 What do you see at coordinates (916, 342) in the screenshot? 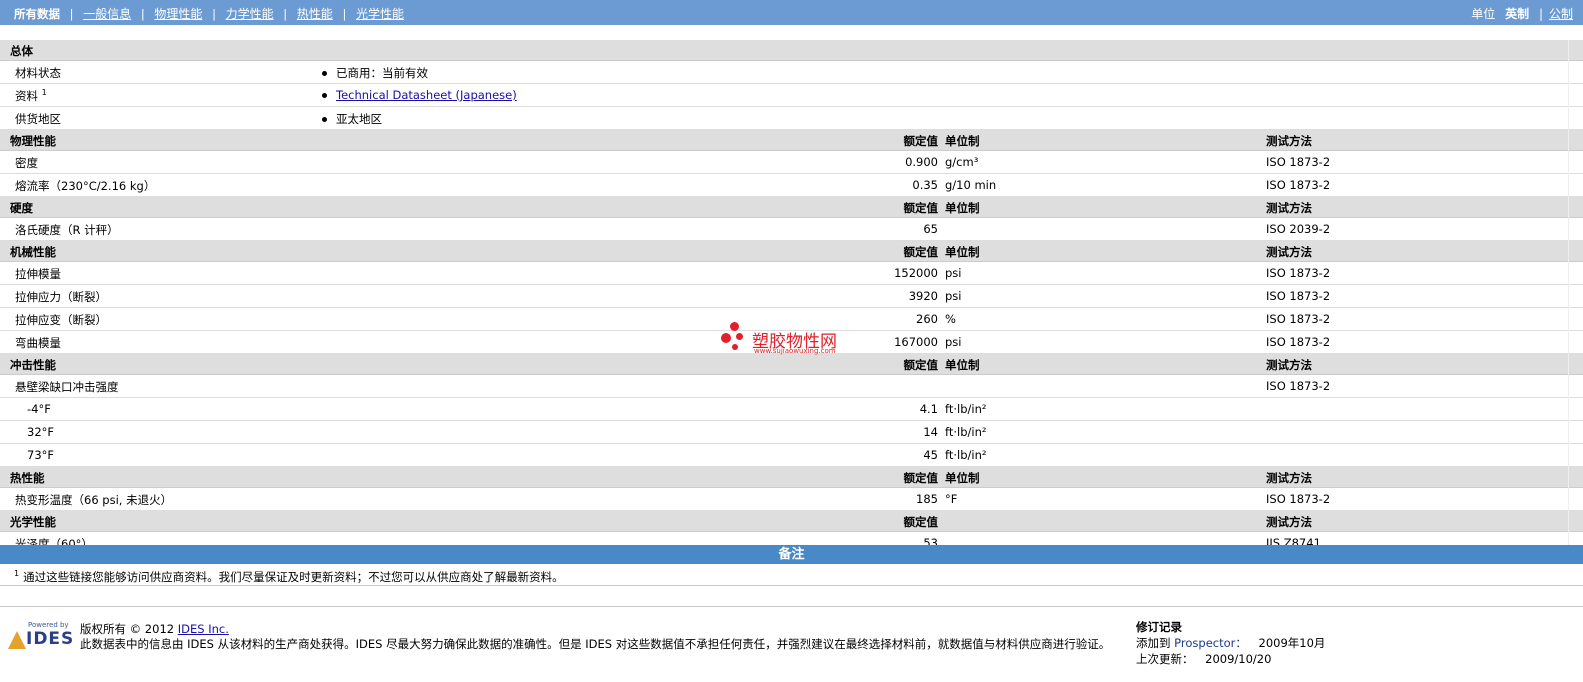
I see `property-value: 167000` at bounding box center [916, 342].